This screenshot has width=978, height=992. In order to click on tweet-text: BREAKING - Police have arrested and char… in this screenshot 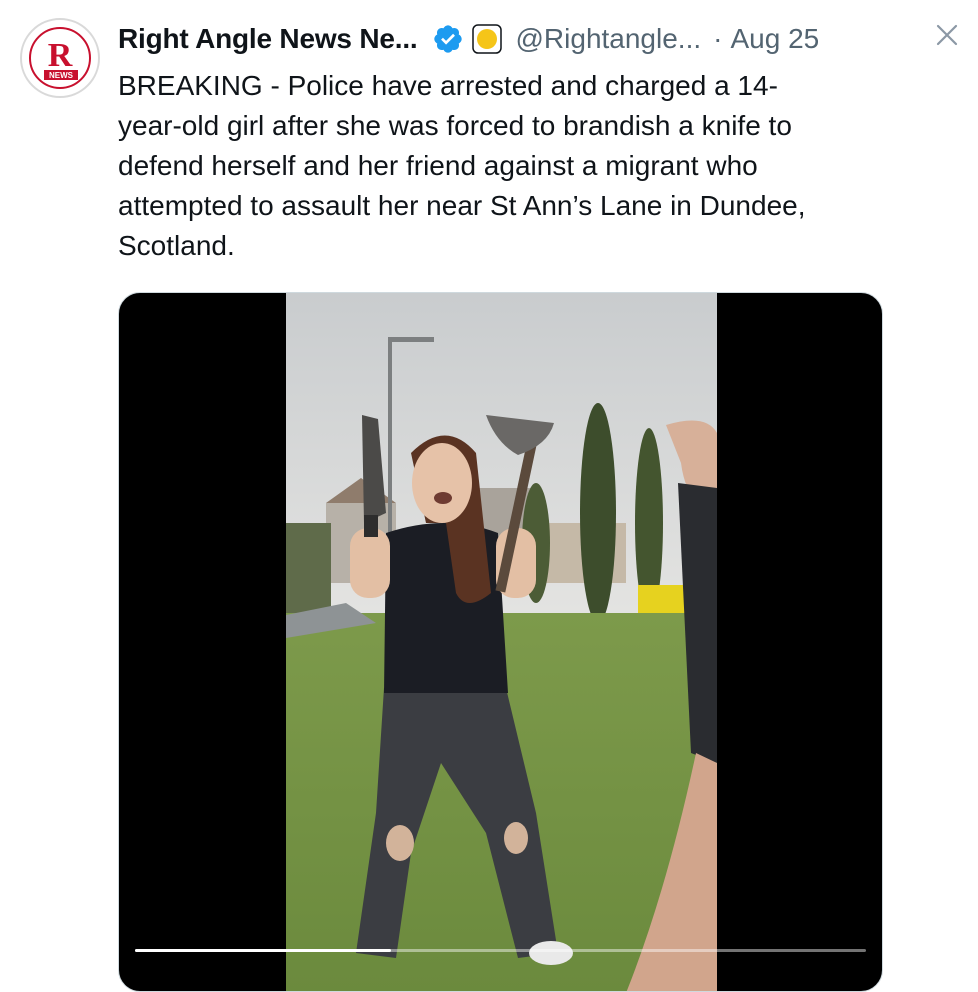, I will do `click(462, 165)`.